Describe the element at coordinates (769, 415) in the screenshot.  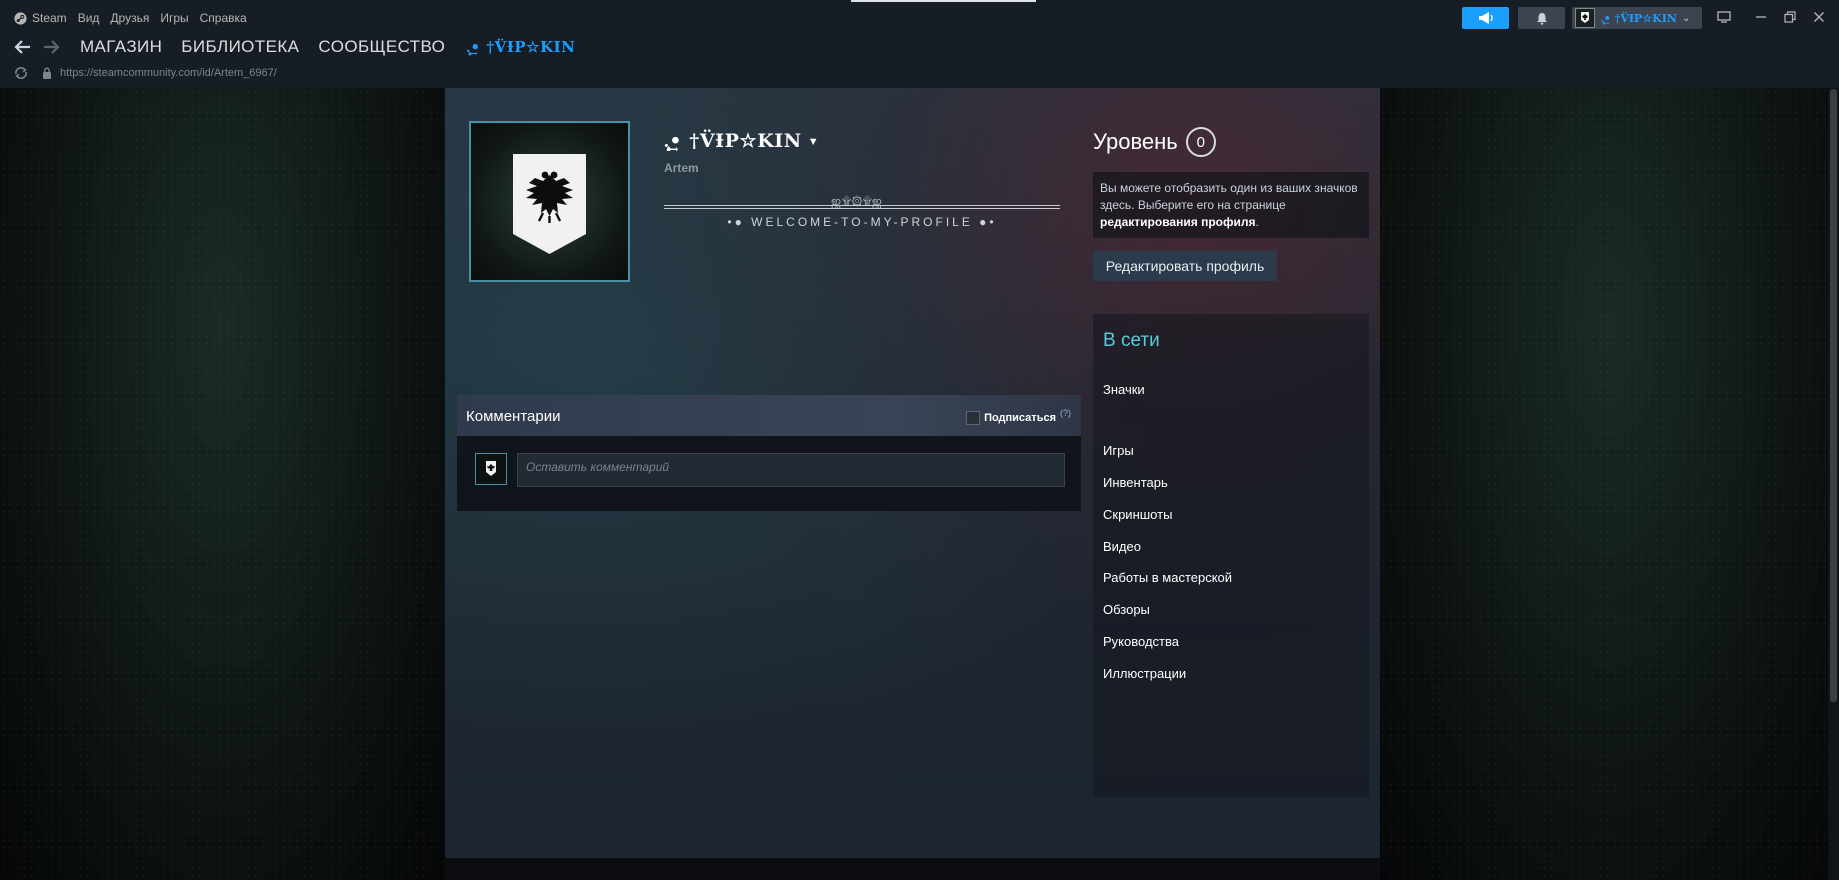
I see `comments-header: Комментарии Подписаться (?)` at that location.